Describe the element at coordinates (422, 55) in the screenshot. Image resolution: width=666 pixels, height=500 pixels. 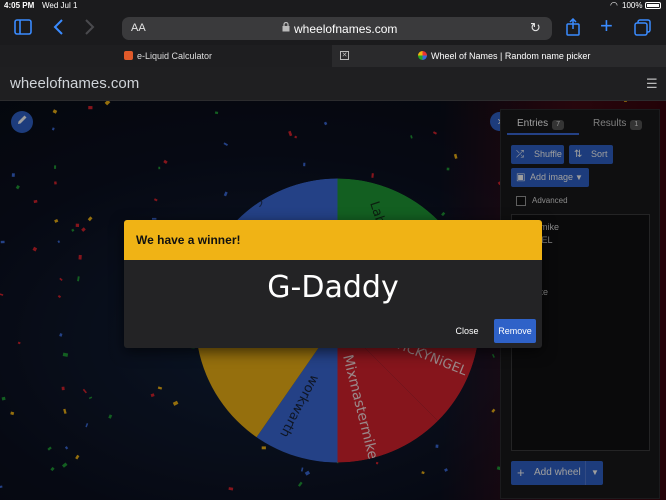
I see `wheel-favicon-icon` at that location.